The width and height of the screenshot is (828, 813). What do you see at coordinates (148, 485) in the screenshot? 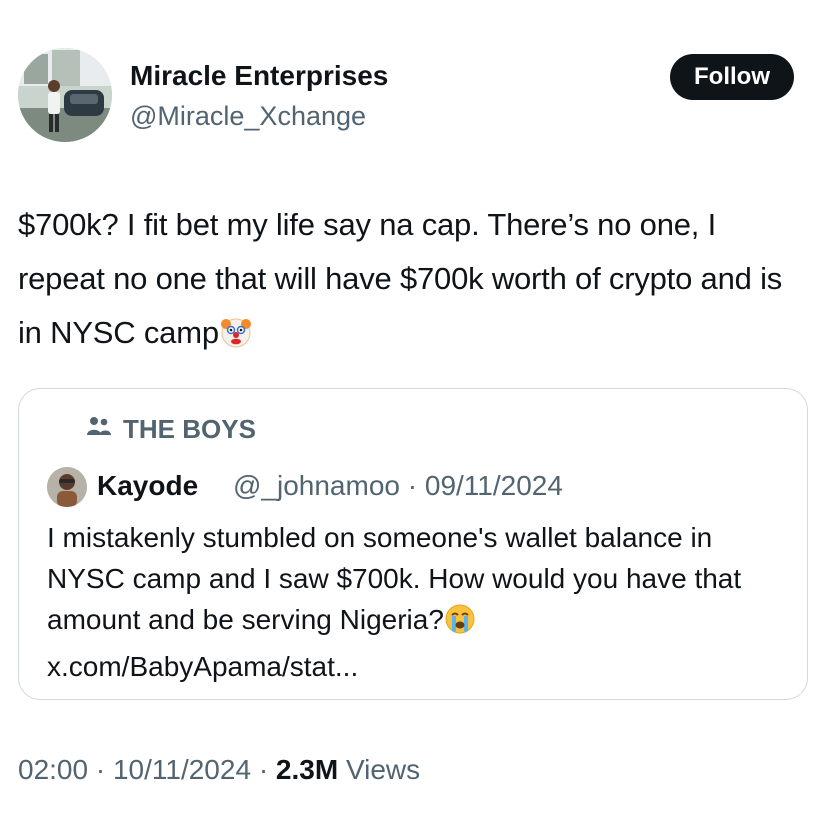
I see `quote-author-name: Kayode` at bounding box center [148, 485].